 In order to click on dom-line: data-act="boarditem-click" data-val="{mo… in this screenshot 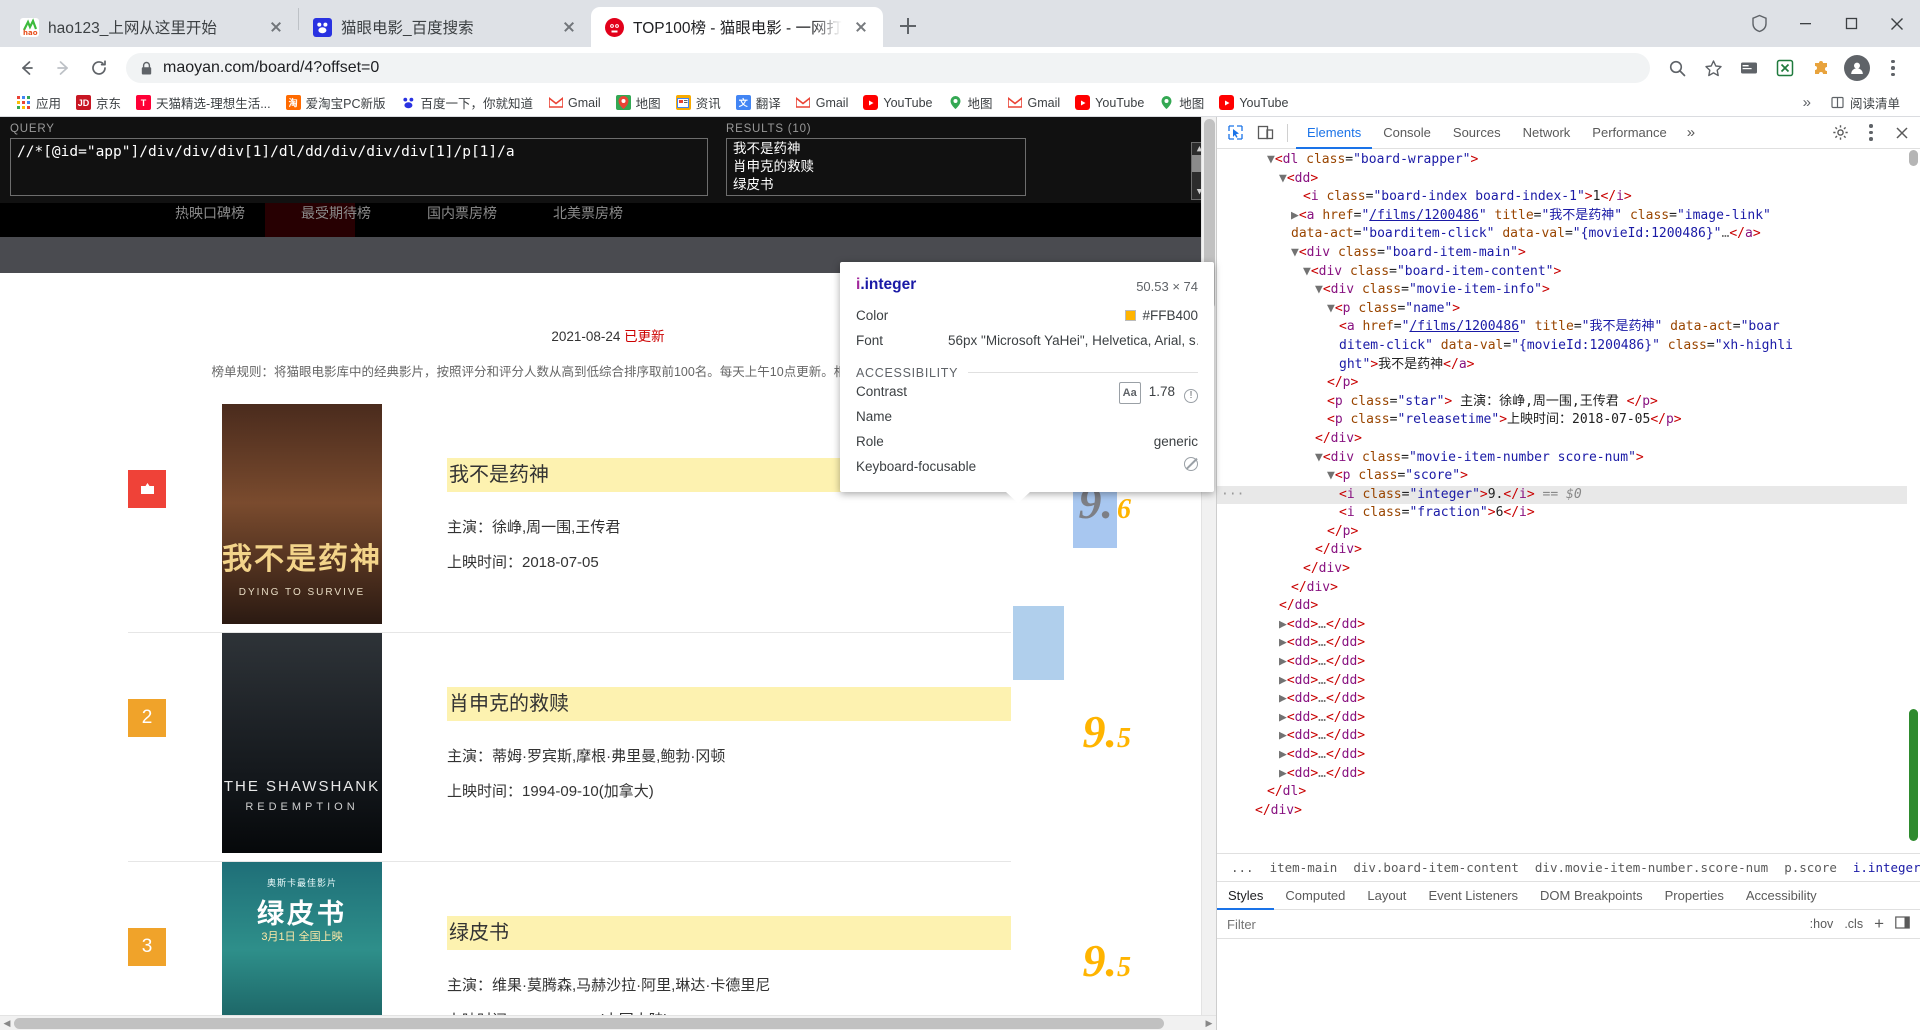, I will do `click(1568, 234)`.